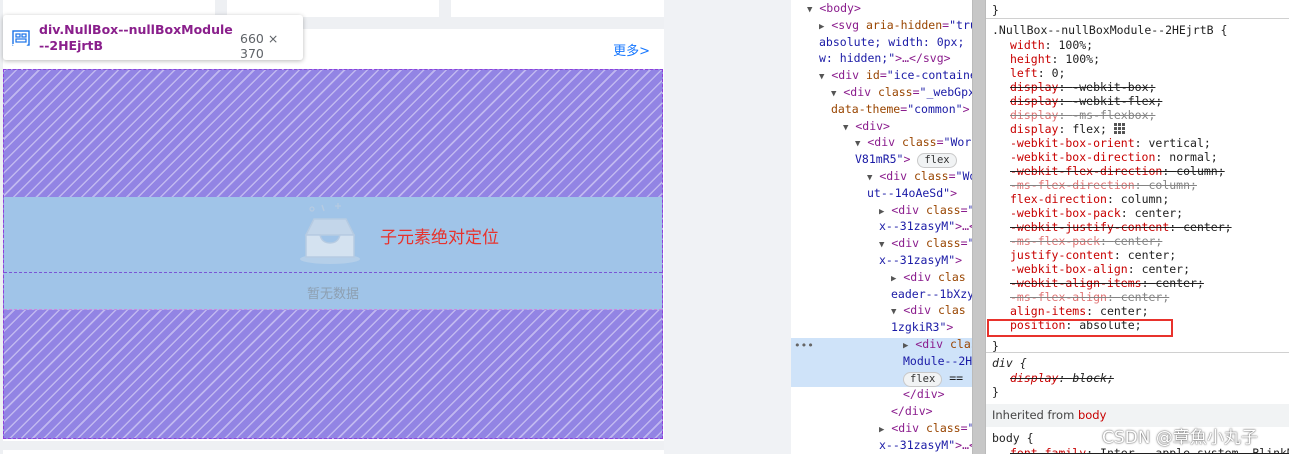  Describe the element at coordinates (1079, 311) in the screenshot. I see `css-declaration: align-items: center;` at that location.